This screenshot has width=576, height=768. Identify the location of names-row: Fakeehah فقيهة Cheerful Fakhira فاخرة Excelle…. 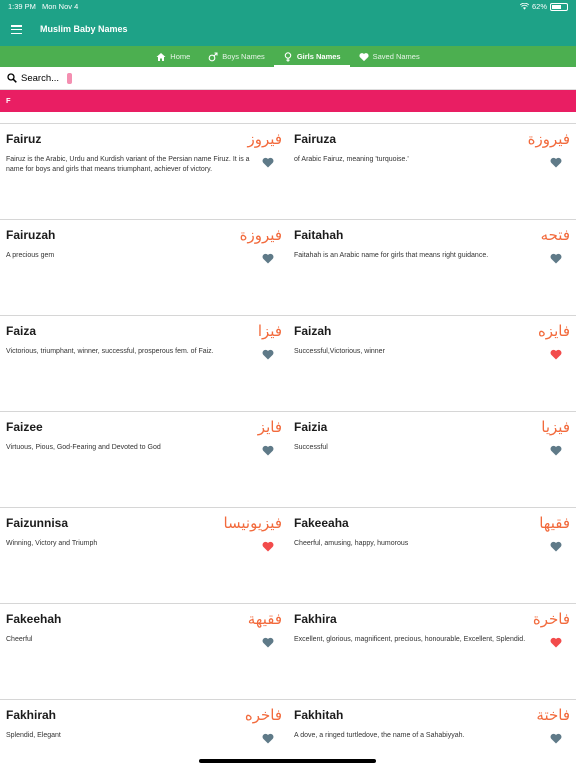
(288, 651).